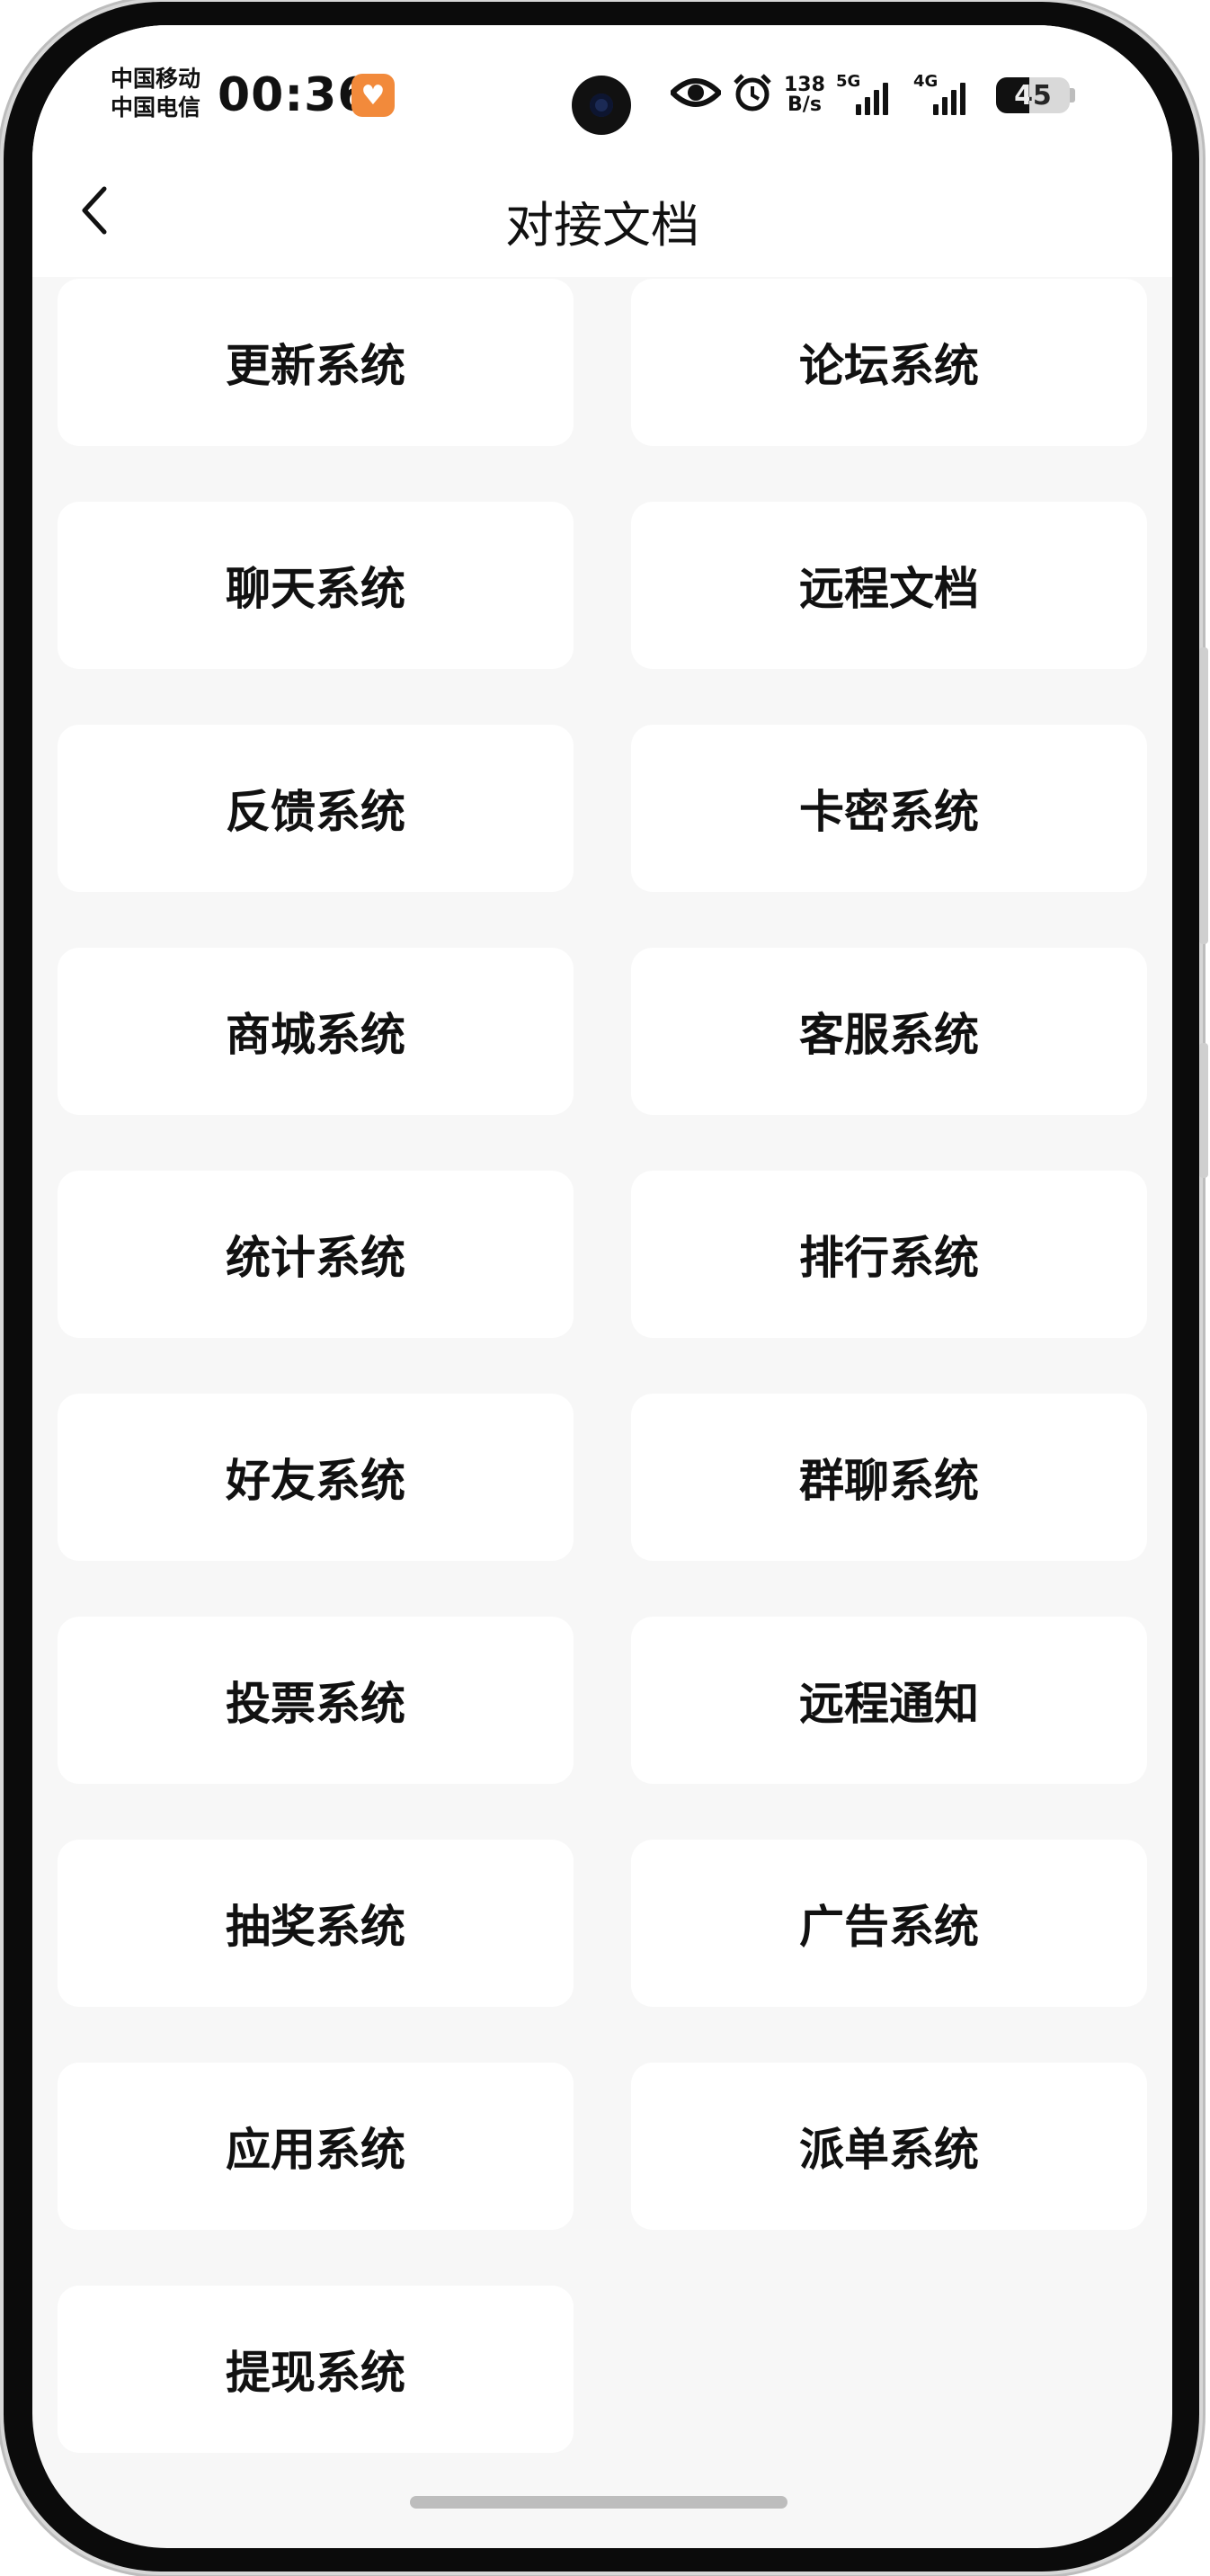  Describe the element at coordinates (315, 1258) in the screenshot. I see `doc-card-label: 统计系统` at that location.